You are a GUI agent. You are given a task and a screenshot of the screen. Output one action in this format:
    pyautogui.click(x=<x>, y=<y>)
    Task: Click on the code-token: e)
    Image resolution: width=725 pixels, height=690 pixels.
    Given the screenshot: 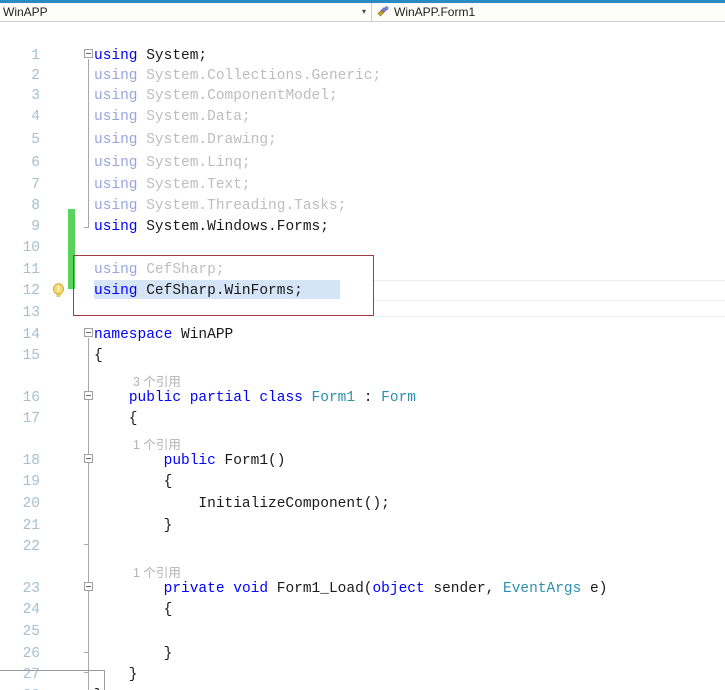 What is the action you would take?
    pyautogui.click(x=594, y=589)
    